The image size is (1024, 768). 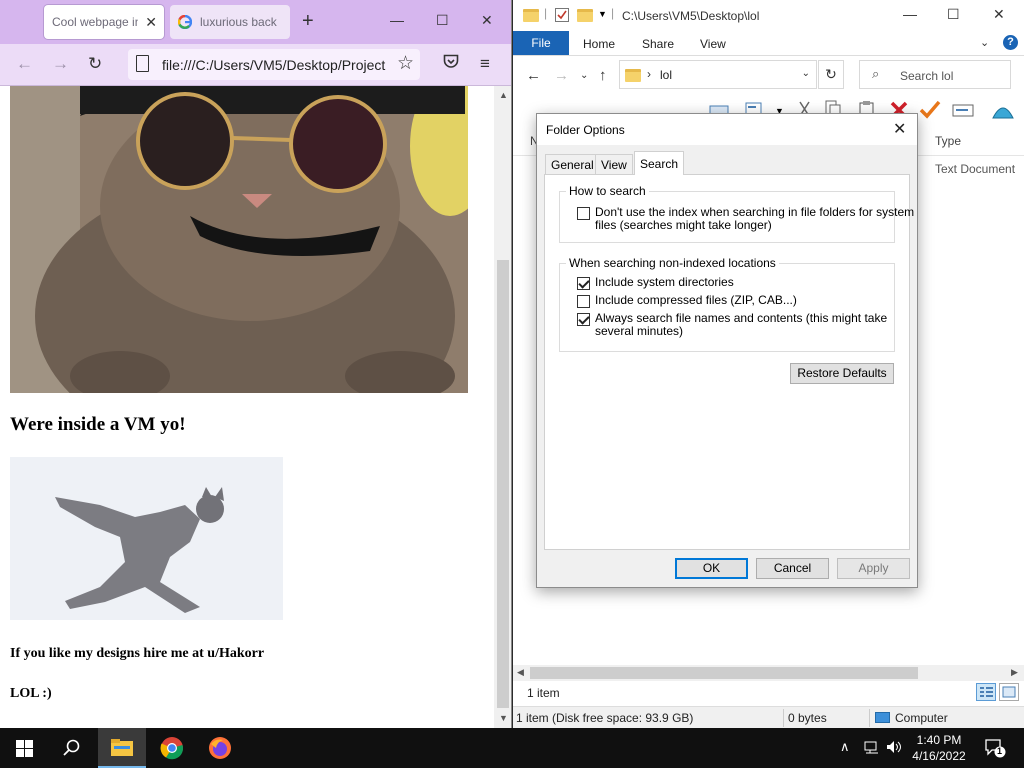 What do you see at coordinates (541, 43) in the screenshot?
I see `tab-file: File` at bounding box center [541, 43].